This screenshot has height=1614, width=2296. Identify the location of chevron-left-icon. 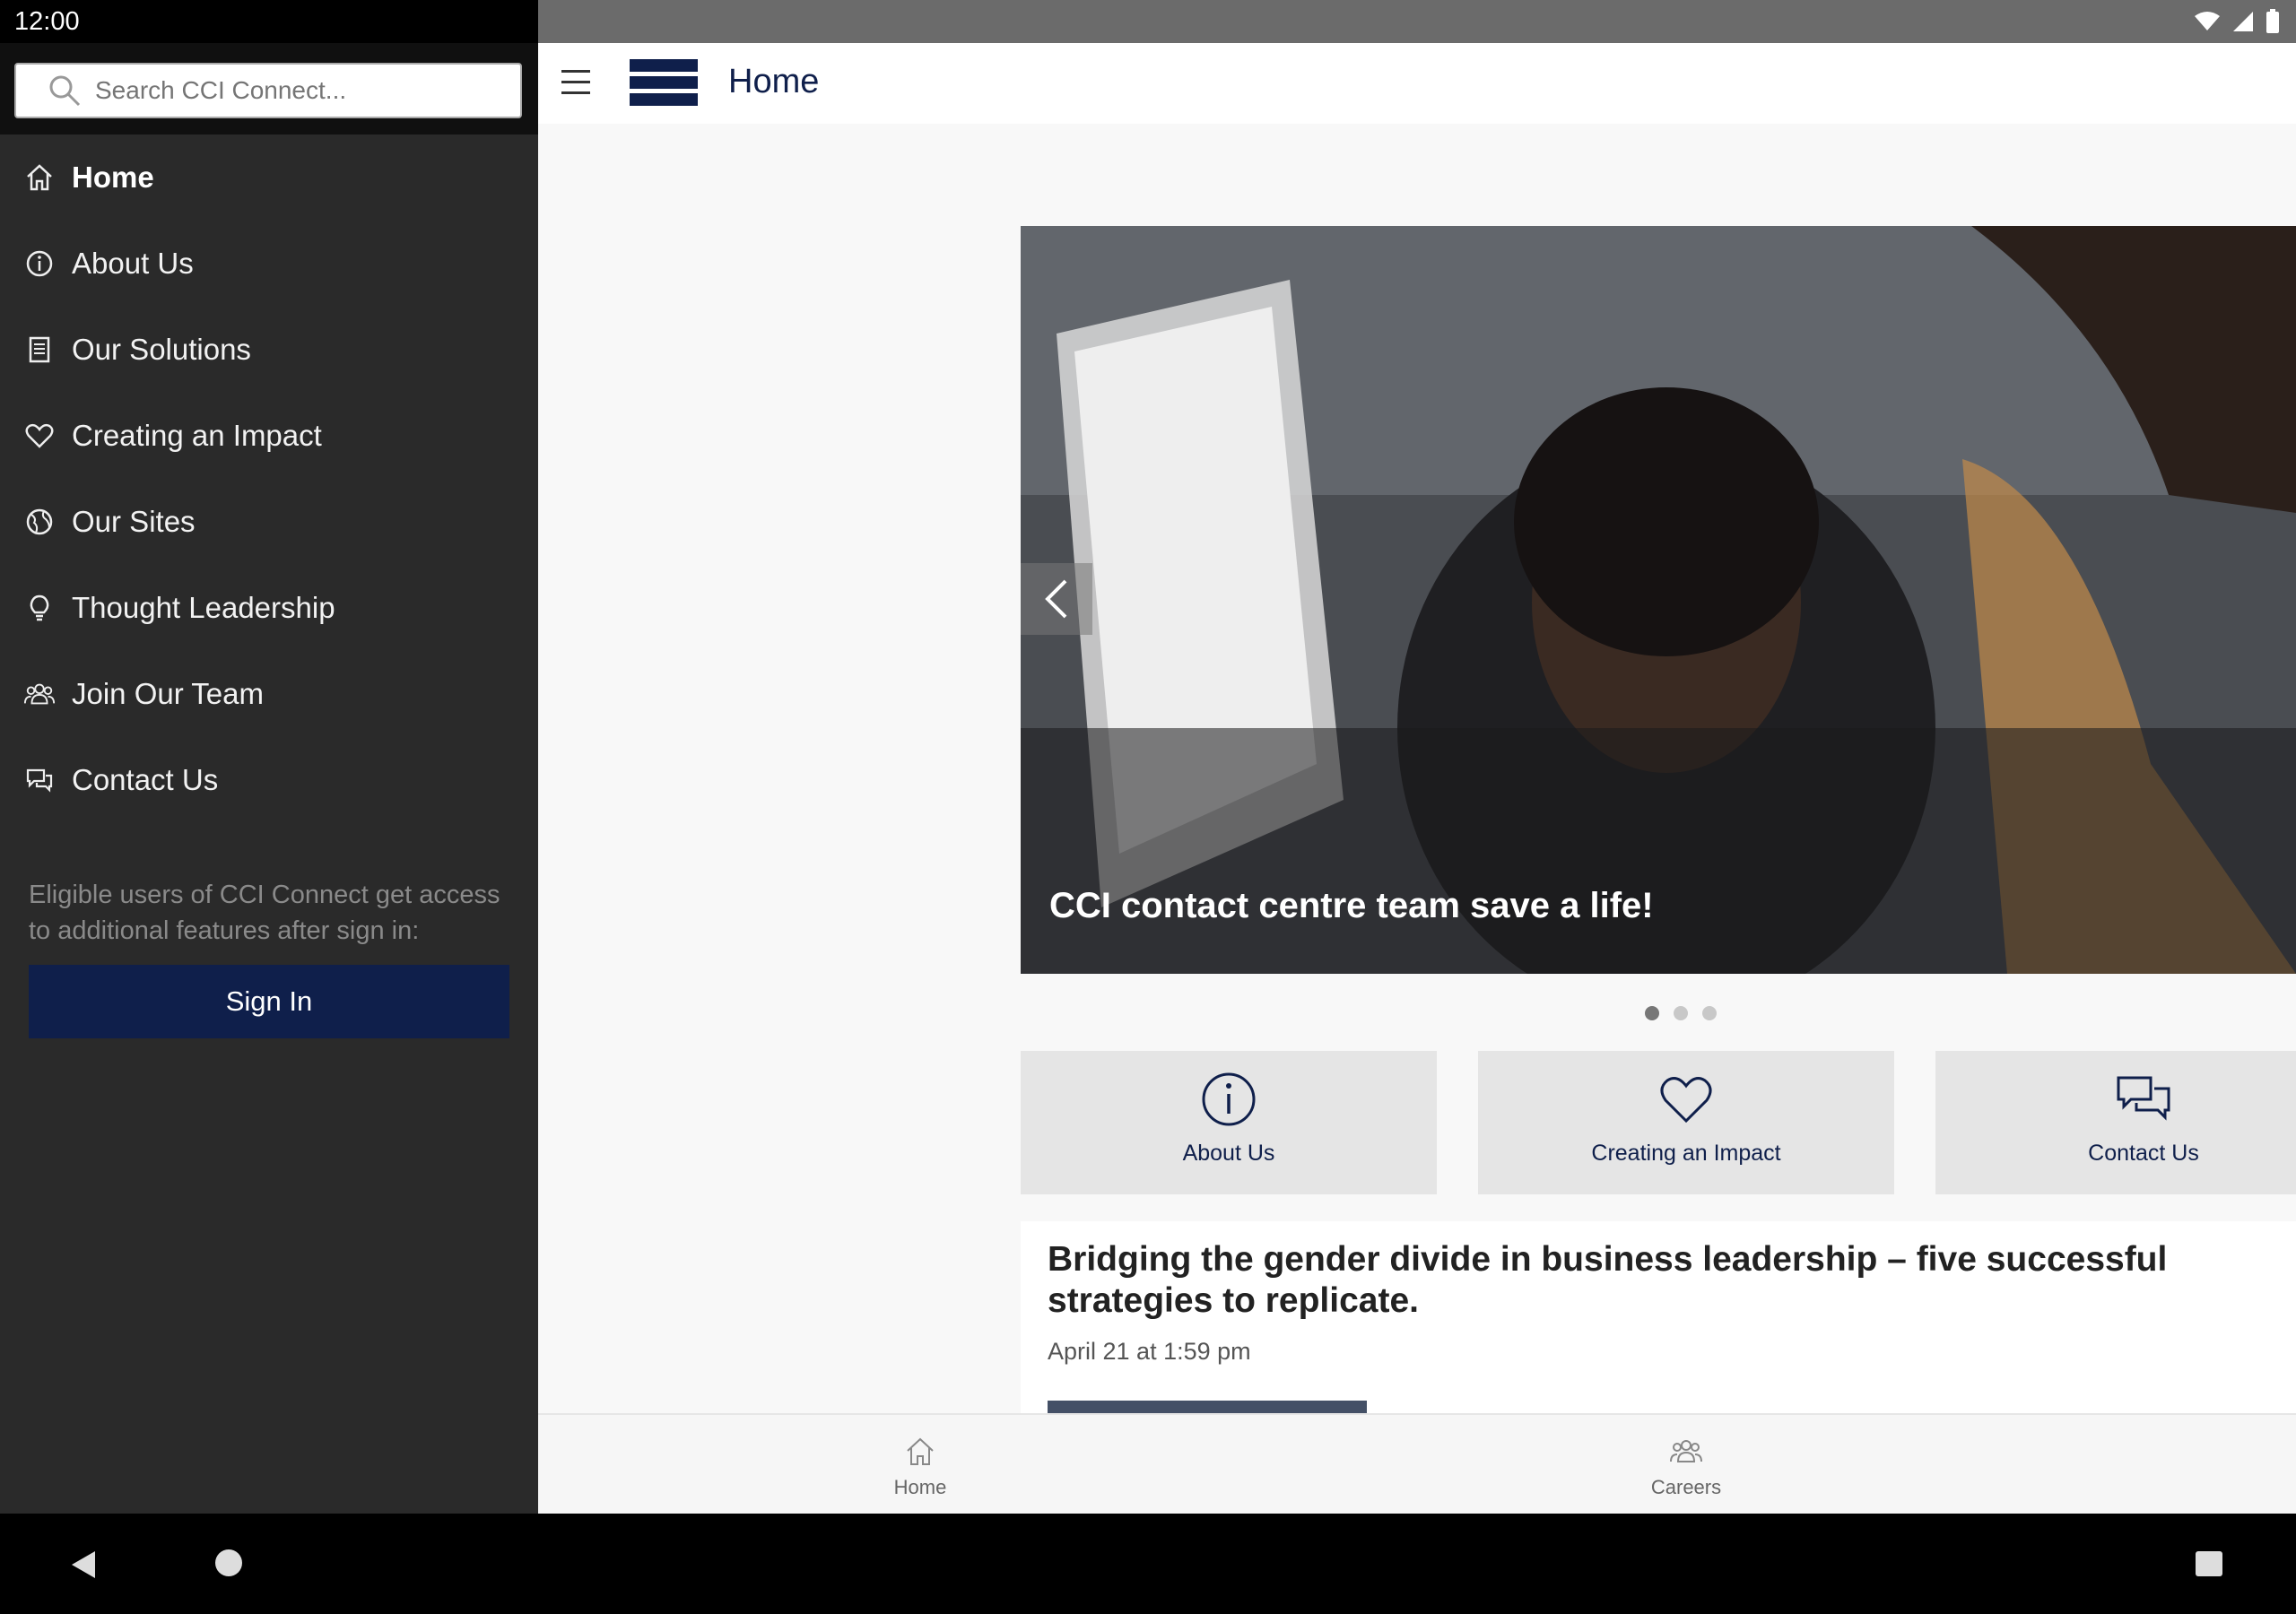
(1056, 599).